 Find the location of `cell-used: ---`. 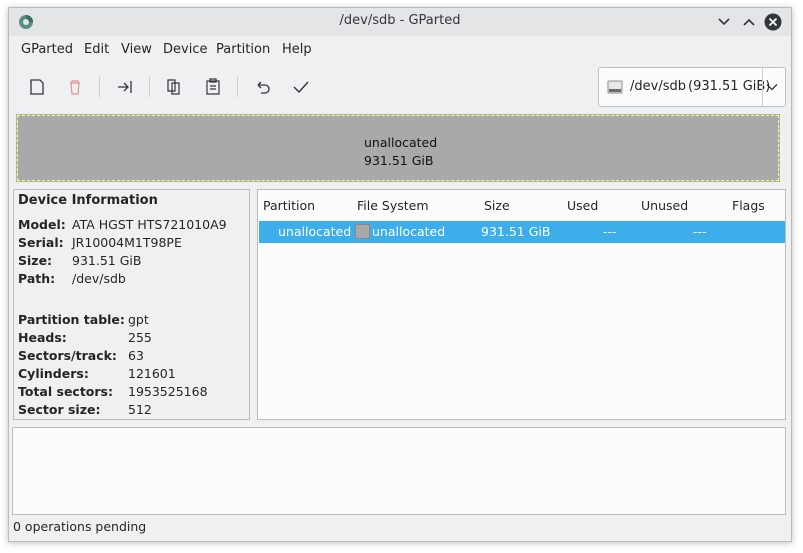

cell-used: --- is located at coordinates (610, 231).